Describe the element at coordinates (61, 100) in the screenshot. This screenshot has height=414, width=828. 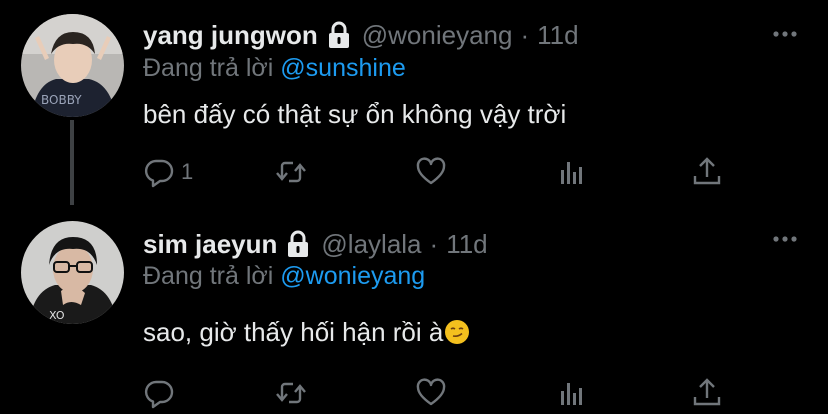
I see `svg-text: BOBBY` at that location.